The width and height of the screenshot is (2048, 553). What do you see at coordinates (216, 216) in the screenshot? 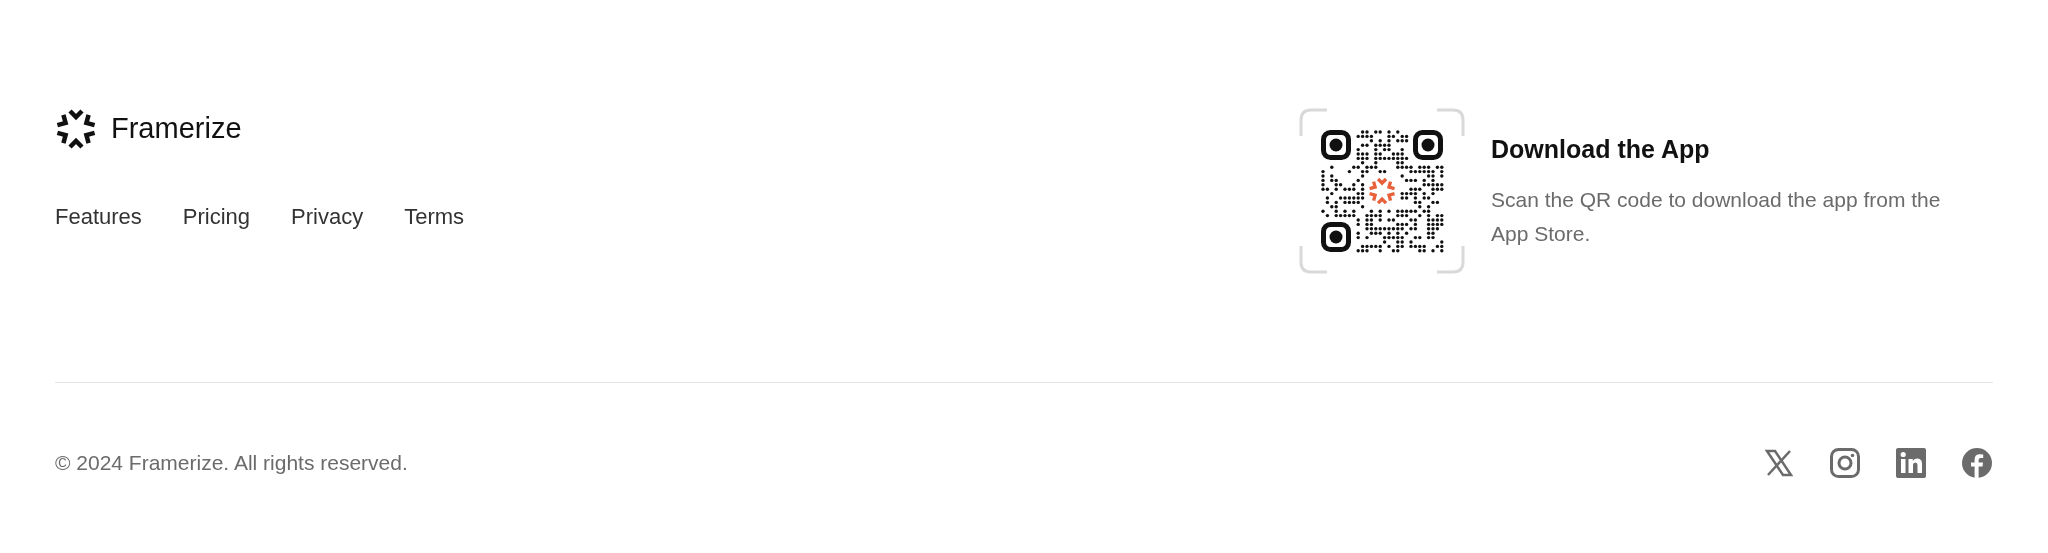
I see `nav-link: Pricing` at bounding box center [216, 216].